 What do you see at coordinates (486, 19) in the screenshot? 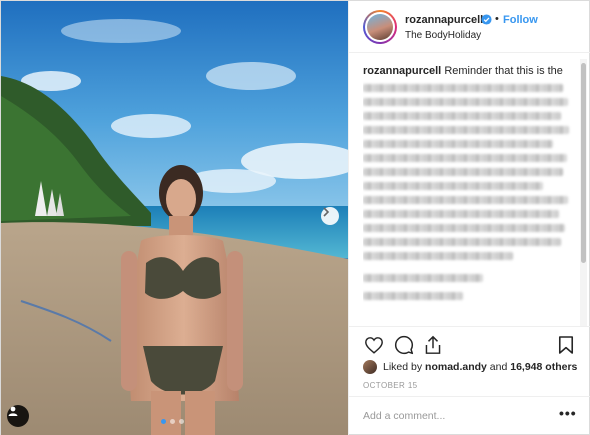
I see `verified-icon` at bounding box center [486, 19].